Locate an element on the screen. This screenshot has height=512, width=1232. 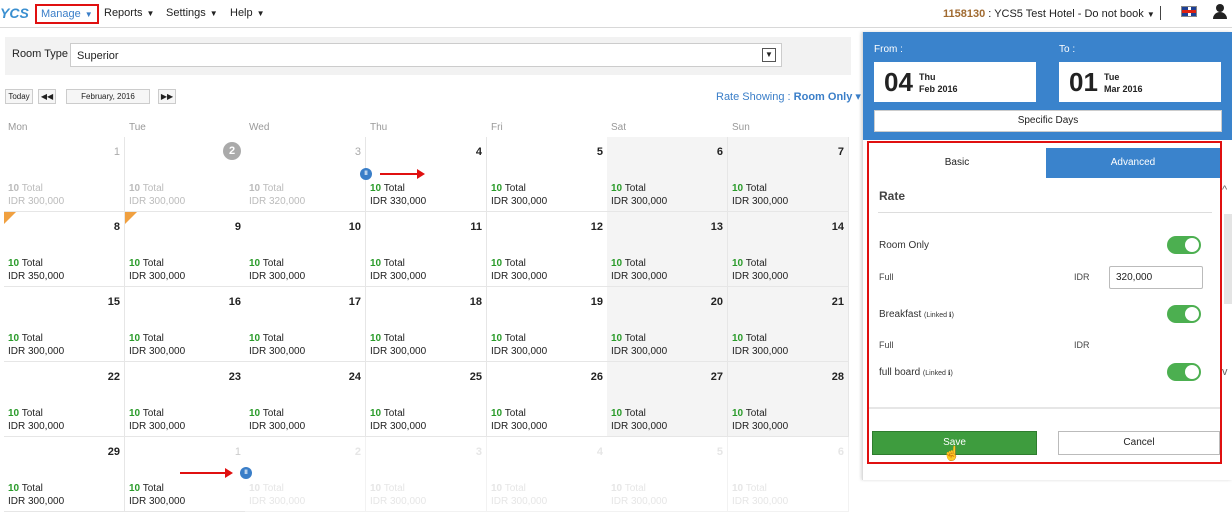
month-picker: February, 2016 is located at coordinates (108, 96).